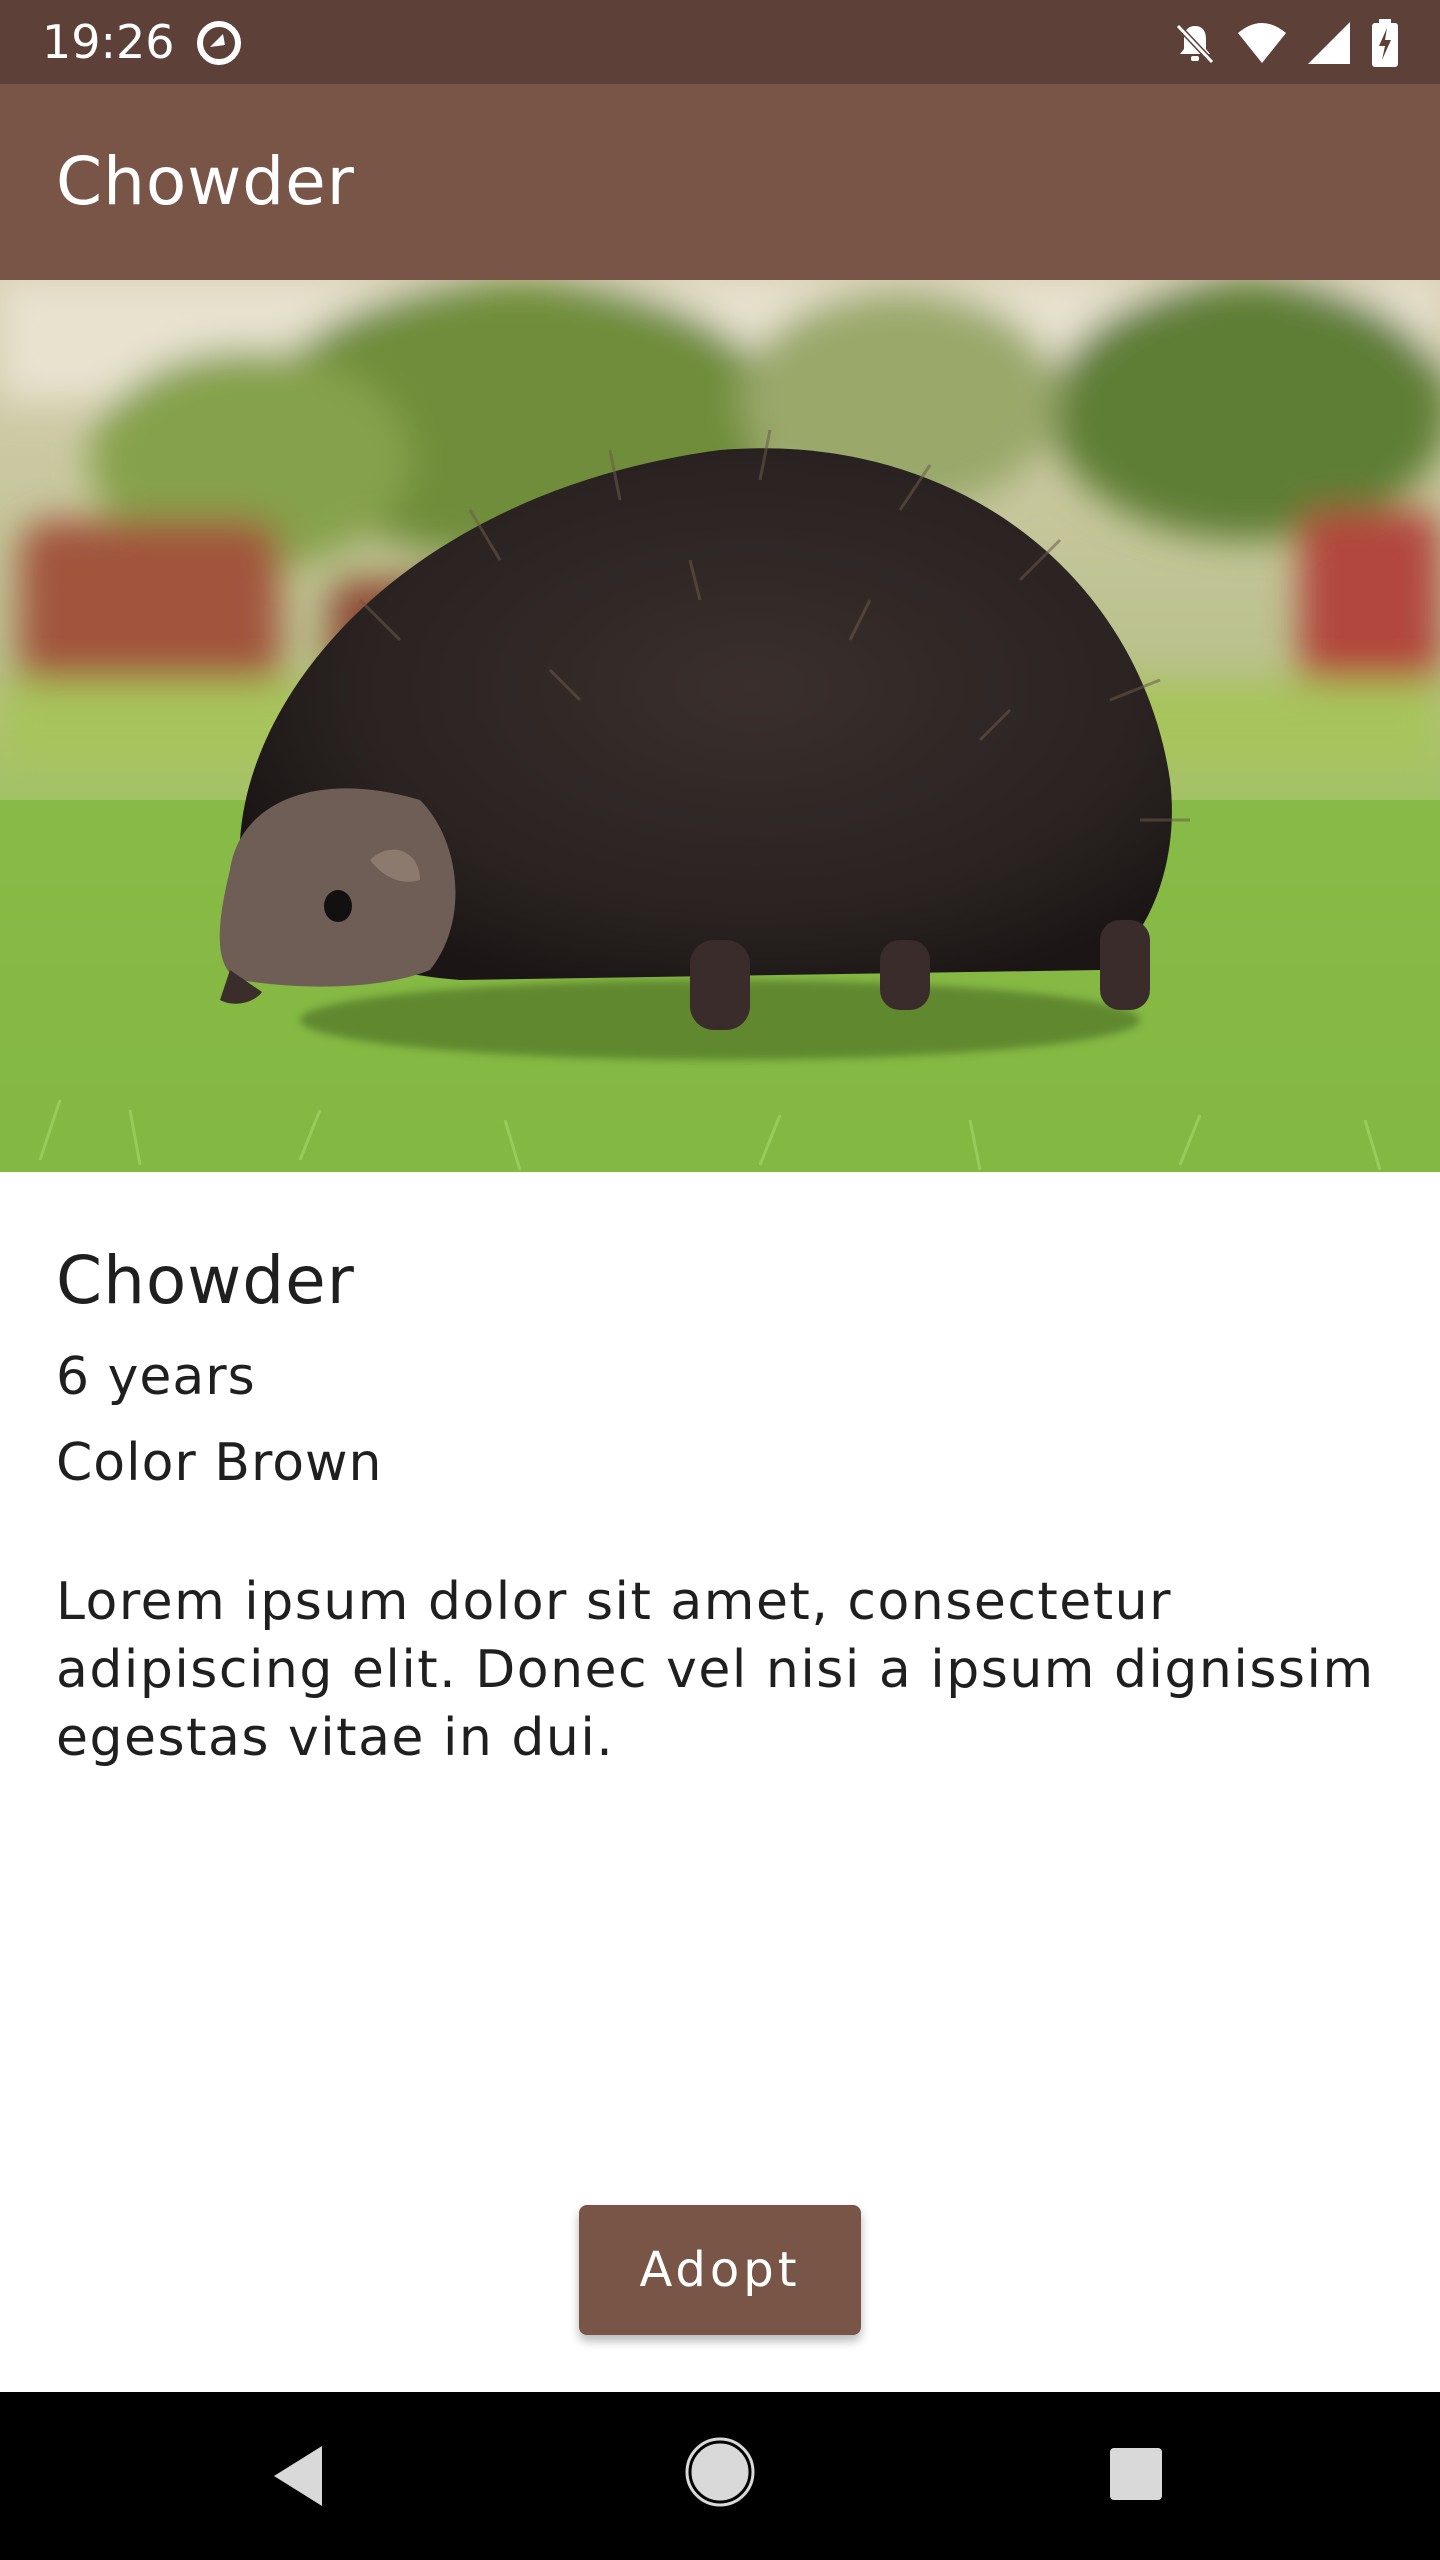  Describe the element at coordinates (298, 2478) in the screenshot. I see `back-icon` at that location.